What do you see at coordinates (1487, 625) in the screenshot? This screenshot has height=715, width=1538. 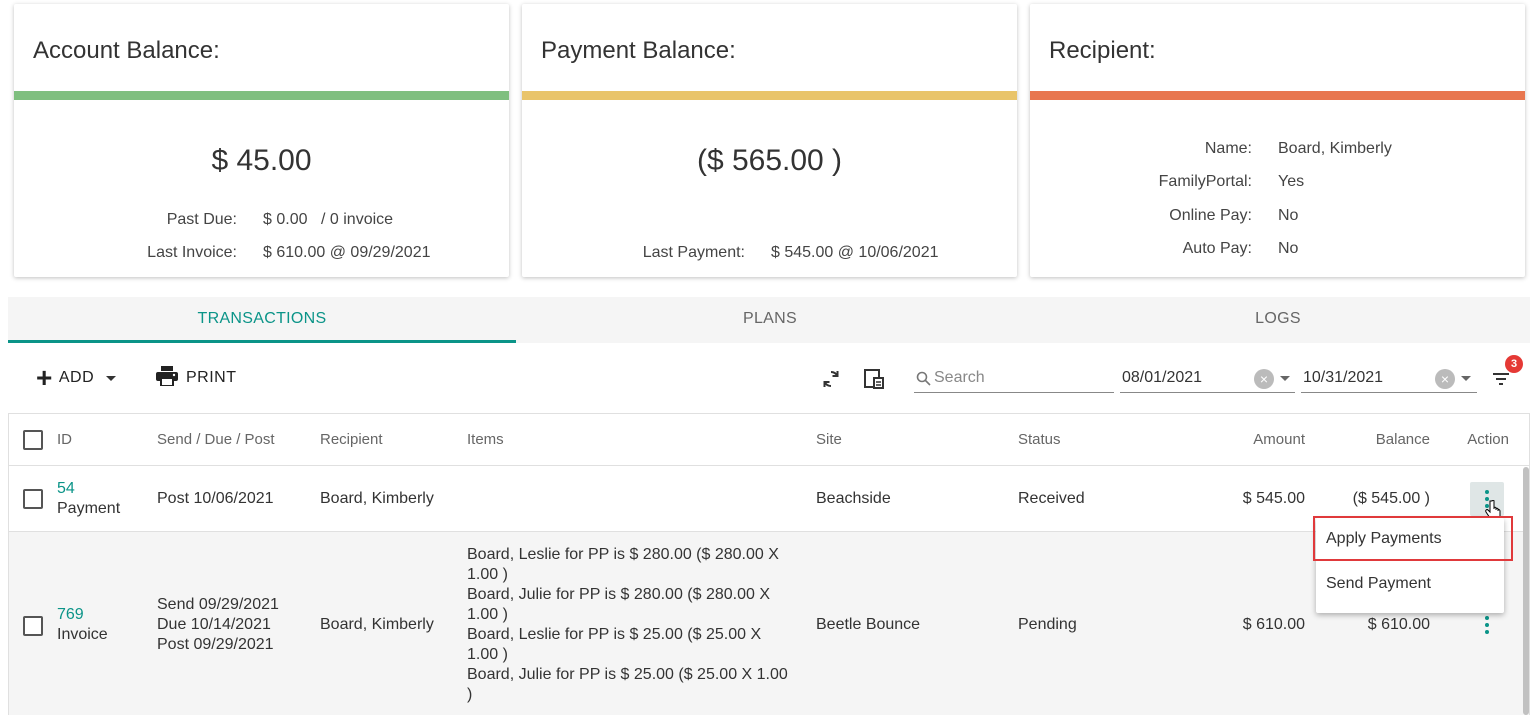 I see `row-action-menu-icon` at bounding box center [1487, 625].